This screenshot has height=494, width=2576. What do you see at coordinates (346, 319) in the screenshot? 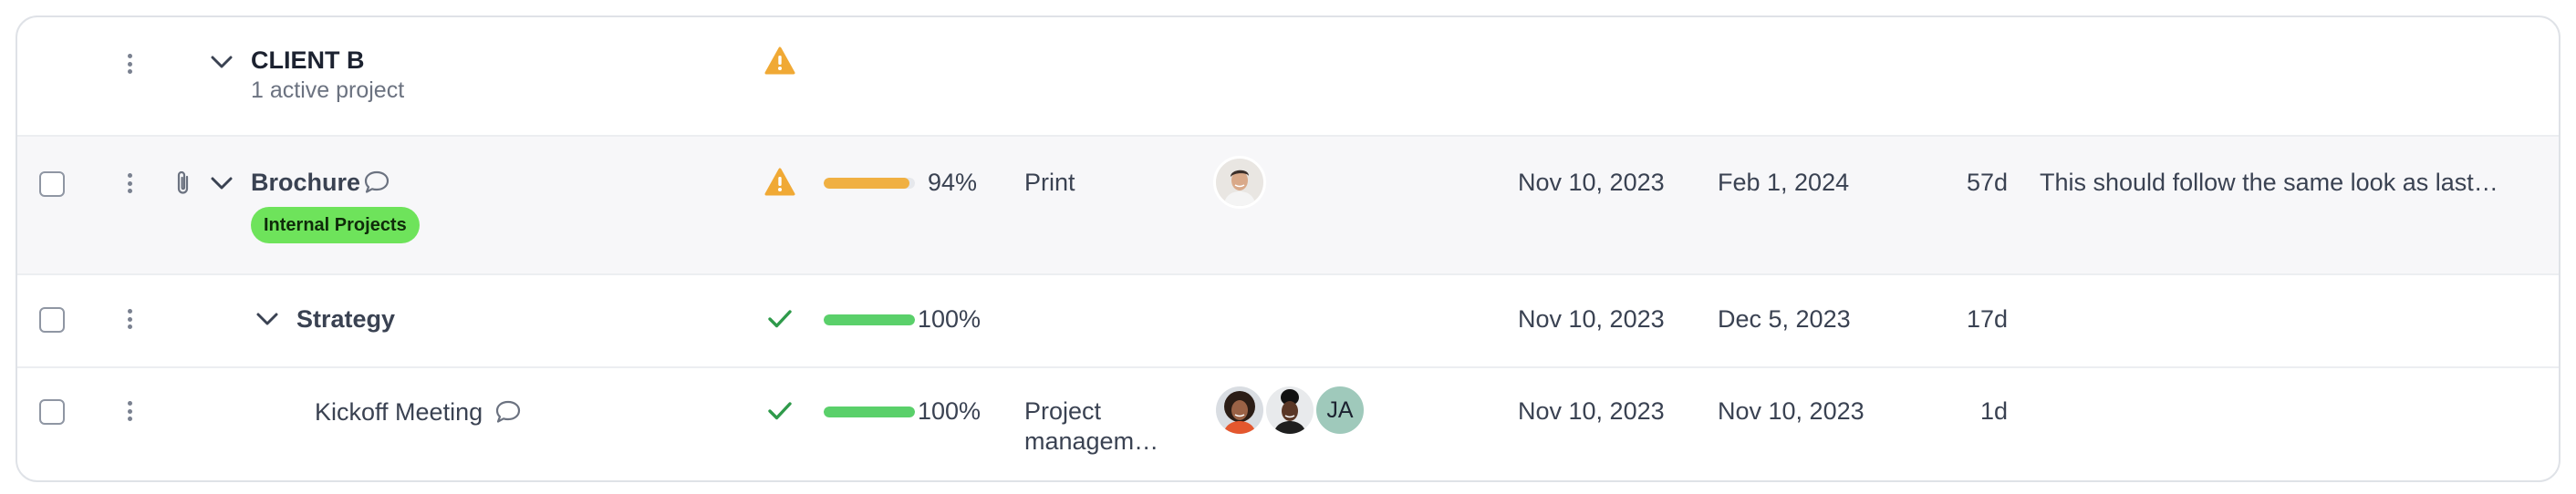
I see `task-name: Strategy` at bounding box center [346, 319].